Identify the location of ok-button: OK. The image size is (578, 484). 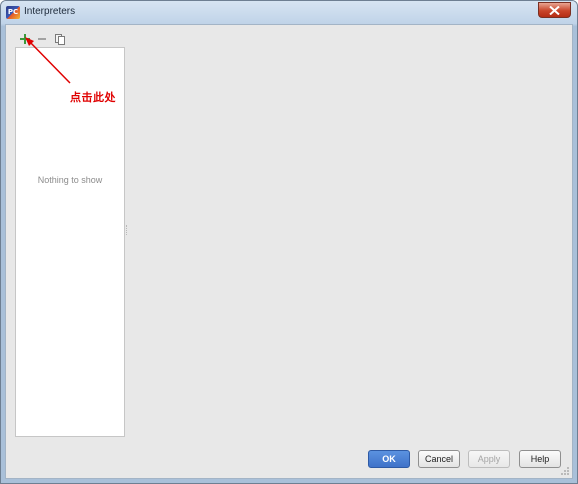
(389, 459).